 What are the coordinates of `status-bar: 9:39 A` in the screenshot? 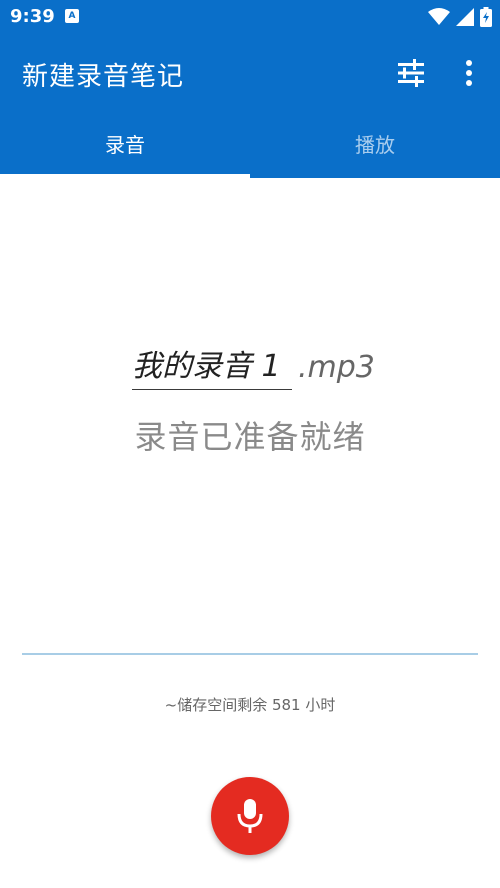 It's located at (250, 17).